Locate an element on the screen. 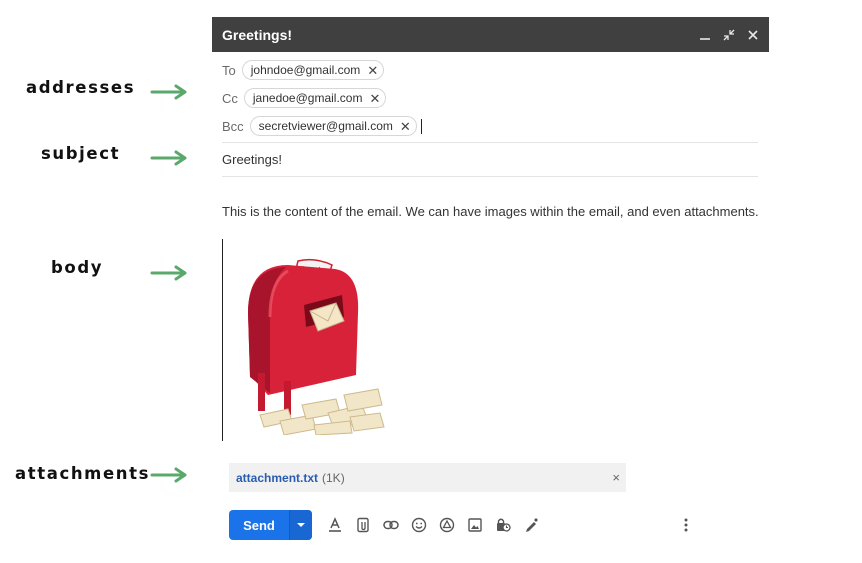  attachment-name: attachment.txt is located at coordinates (277, 478).